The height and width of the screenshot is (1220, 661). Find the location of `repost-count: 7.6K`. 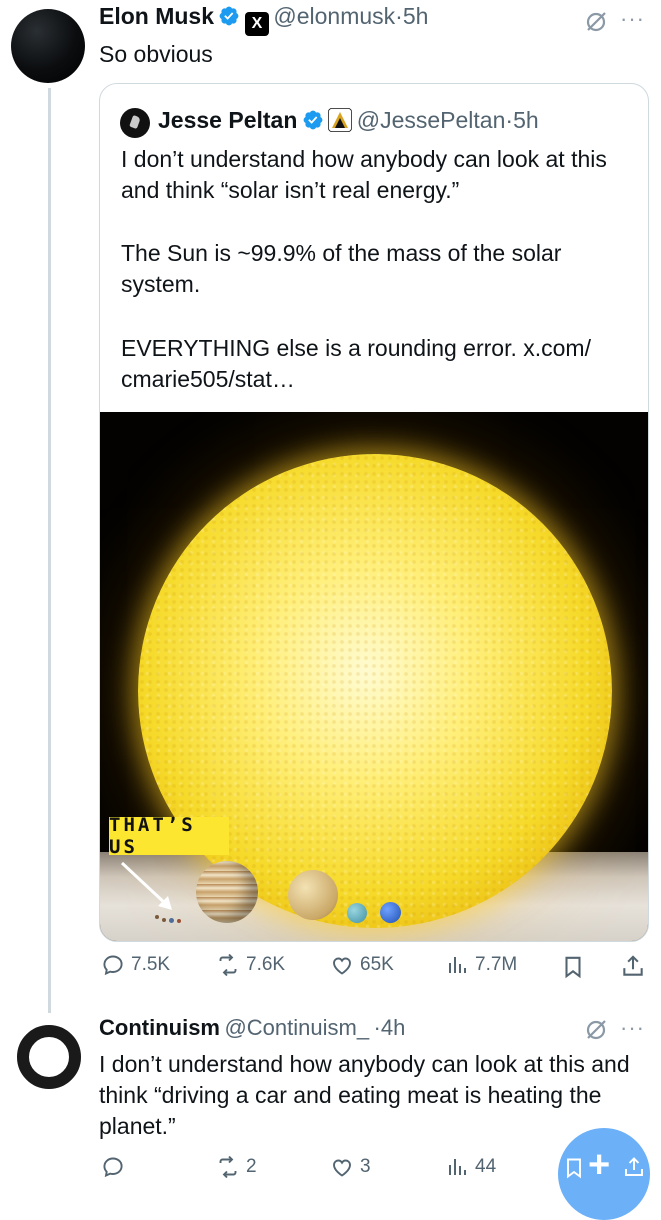

repost-count: 7.6K is located at coordinates (266, 964).